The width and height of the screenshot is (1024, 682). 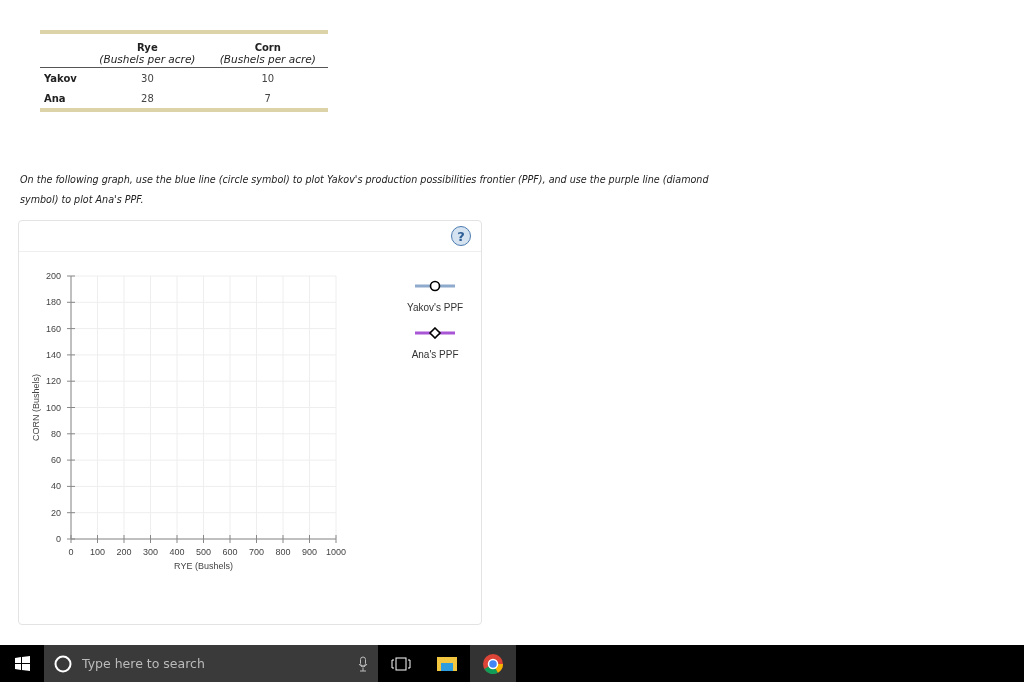 What do you see at coordinates (53, 328) in the screenshot?
I see `y-tick-label: 160` at bounding box center [53, 328].